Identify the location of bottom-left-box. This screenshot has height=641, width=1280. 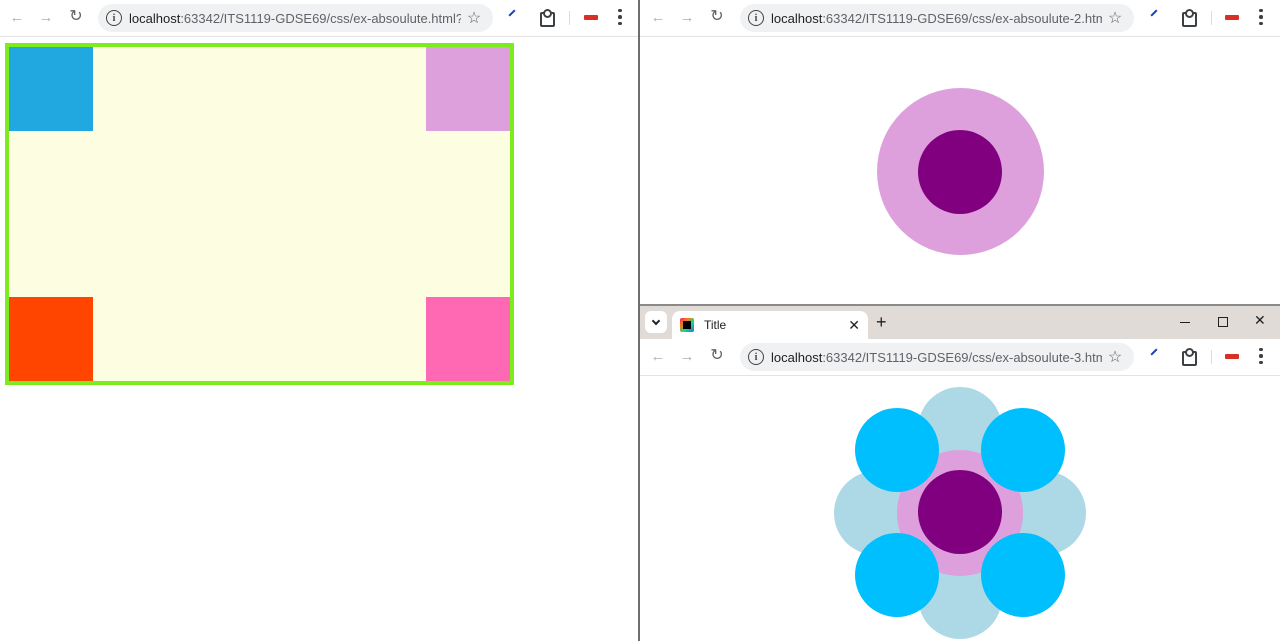
(51, 339).